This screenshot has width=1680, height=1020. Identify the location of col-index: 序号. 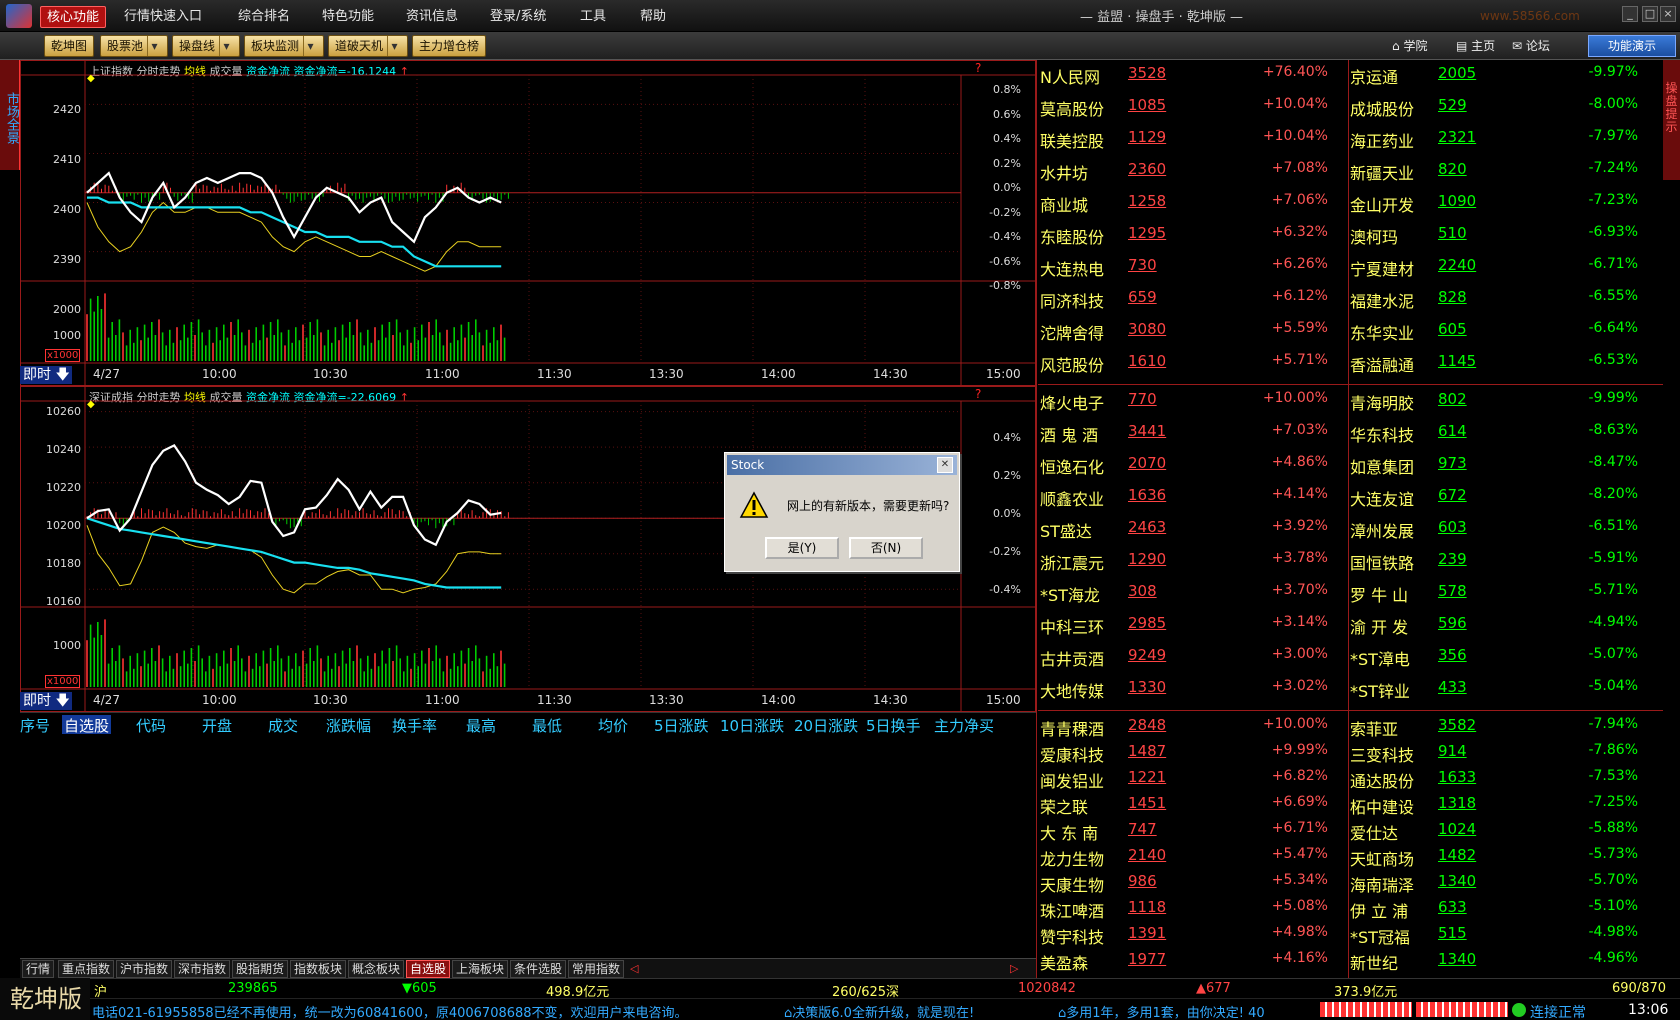
(35, 725).